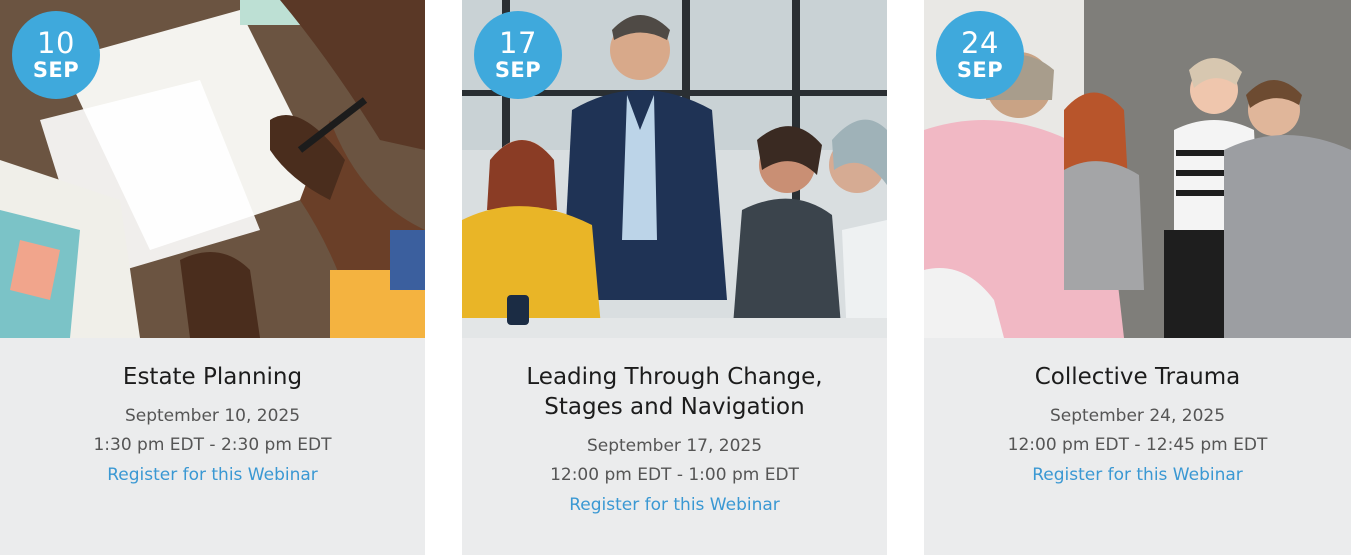 The image size is (1351, 557). What do you see at coordinates (1137, 445) in the screenshot?
I see `event-time: 12:00 pm EDT - 12:45 pm EDT` at bounding box center [1137, 445].